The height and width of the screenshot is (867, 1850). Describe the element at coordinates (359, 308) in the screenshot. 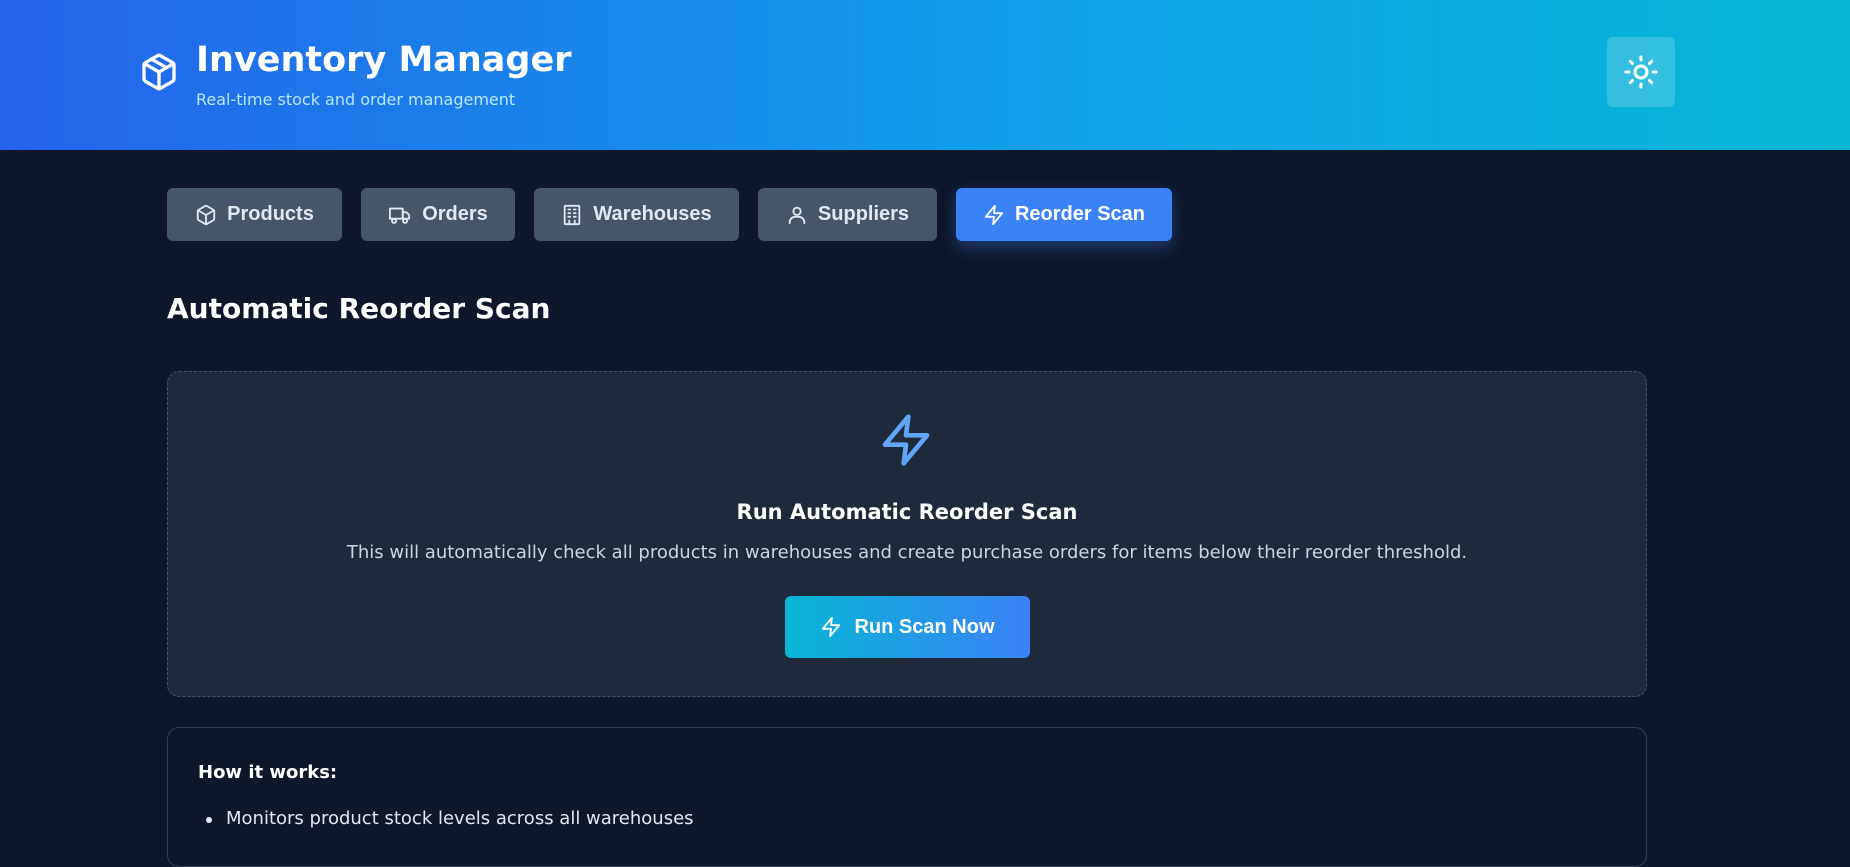

I see `page-title: Automatic Reorder Scan` at that location.